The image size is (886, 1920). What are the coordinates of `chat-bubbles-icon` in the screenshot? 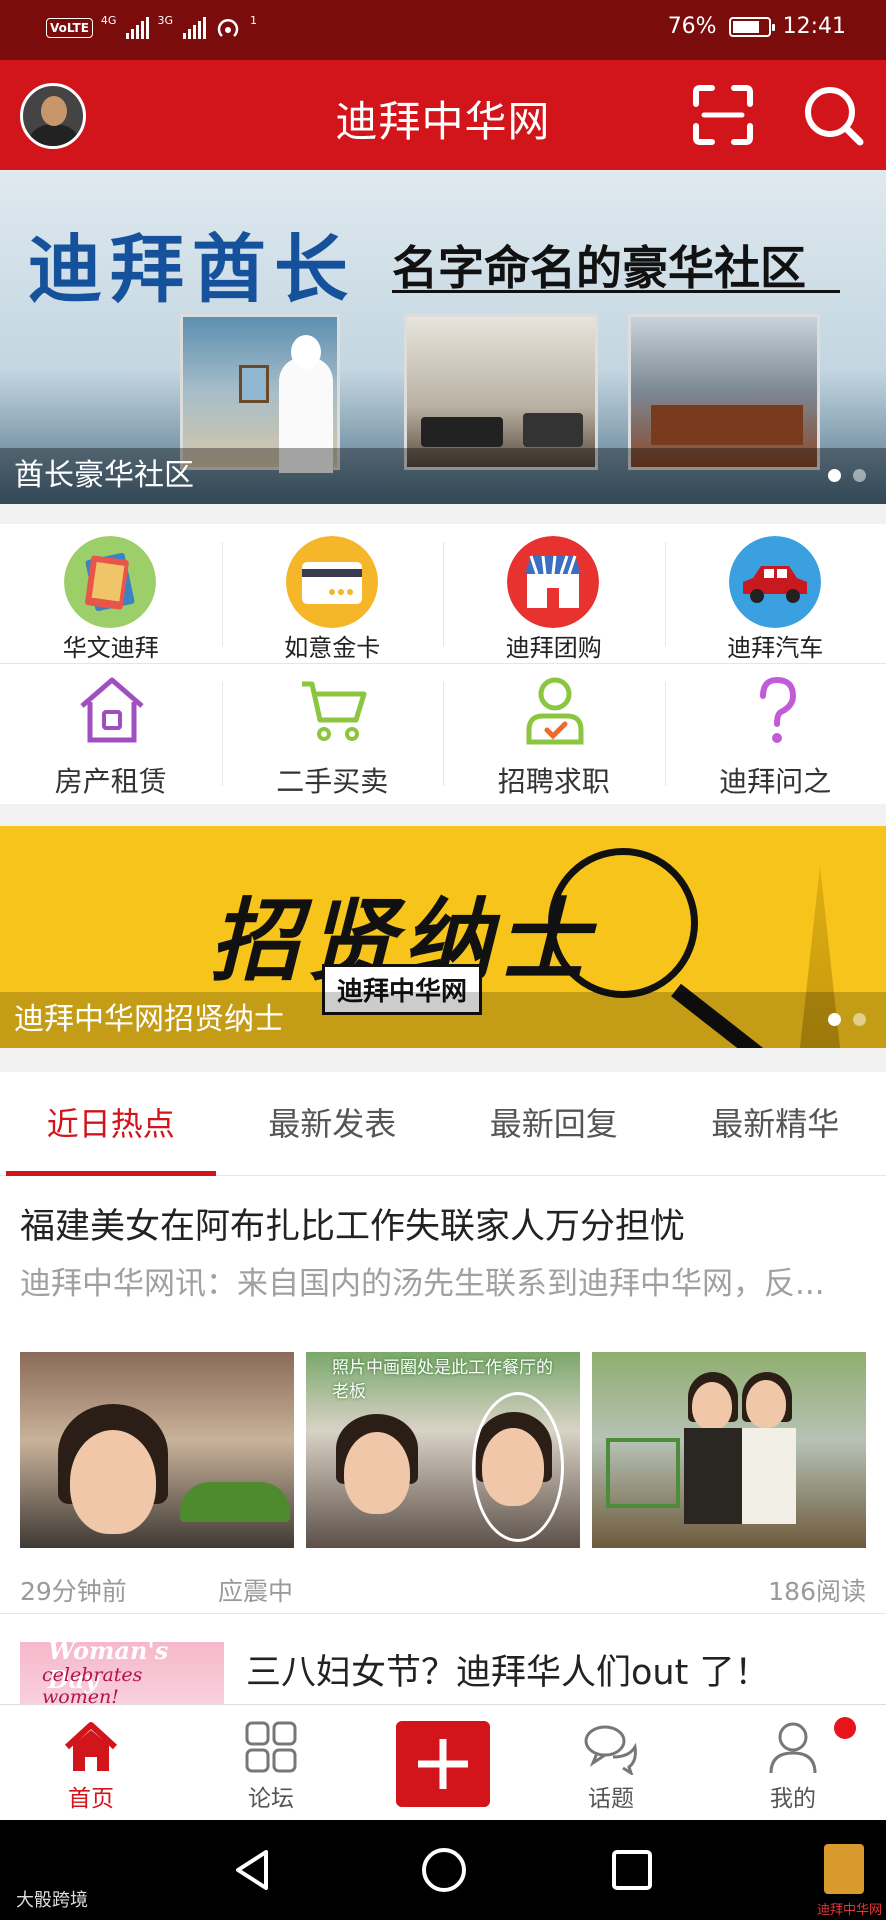 It's located at (610, 1750).